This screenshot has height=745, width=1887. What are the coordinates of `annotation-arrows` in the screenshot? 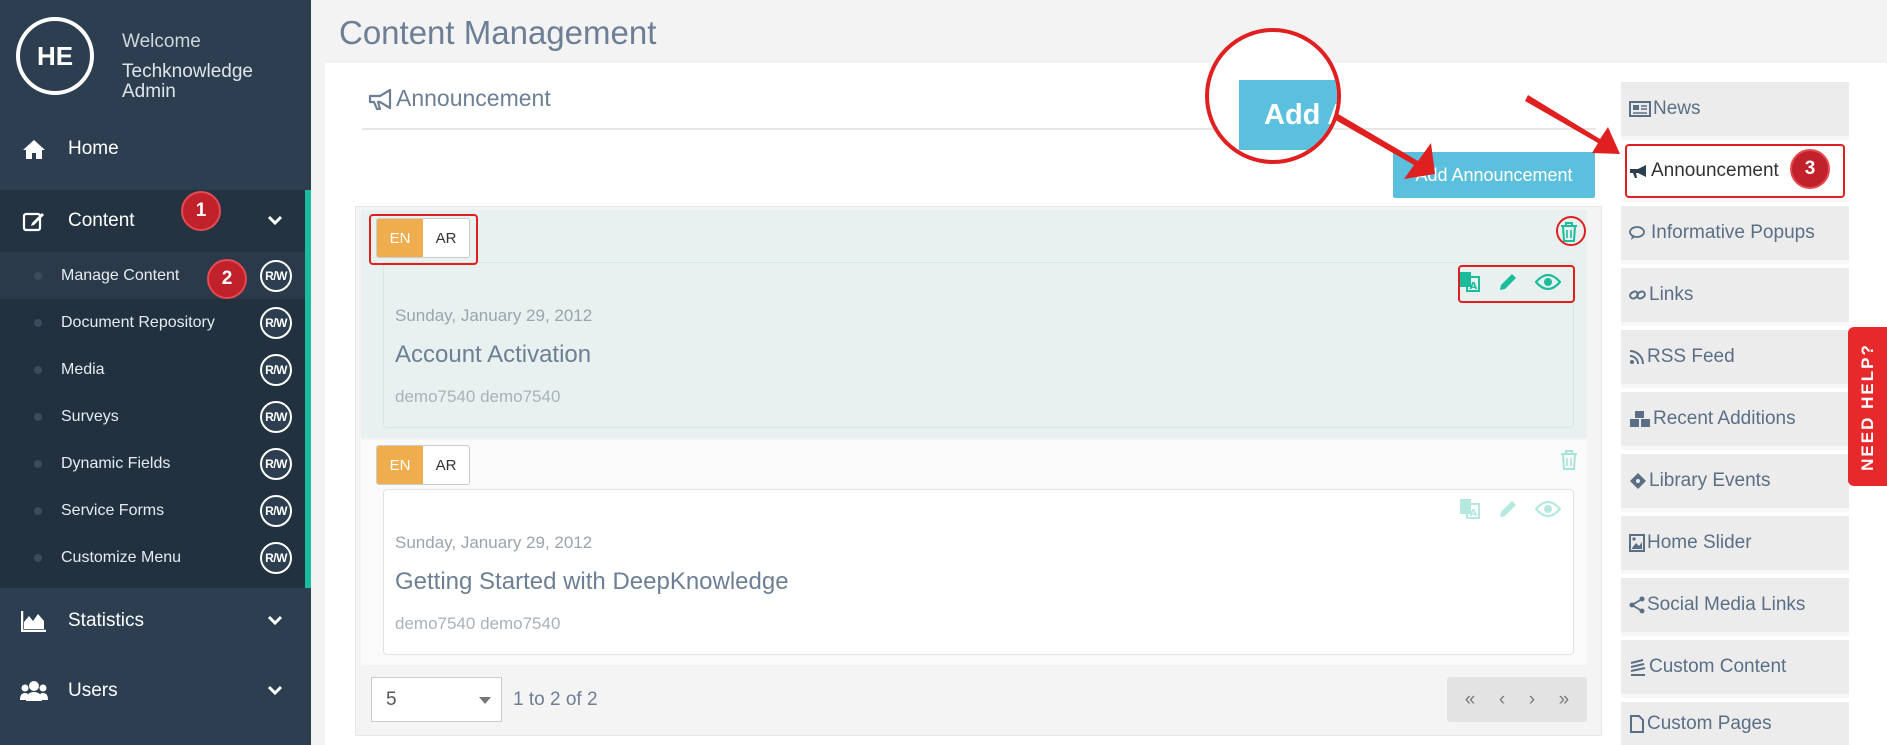 It's located at (1472, 137).